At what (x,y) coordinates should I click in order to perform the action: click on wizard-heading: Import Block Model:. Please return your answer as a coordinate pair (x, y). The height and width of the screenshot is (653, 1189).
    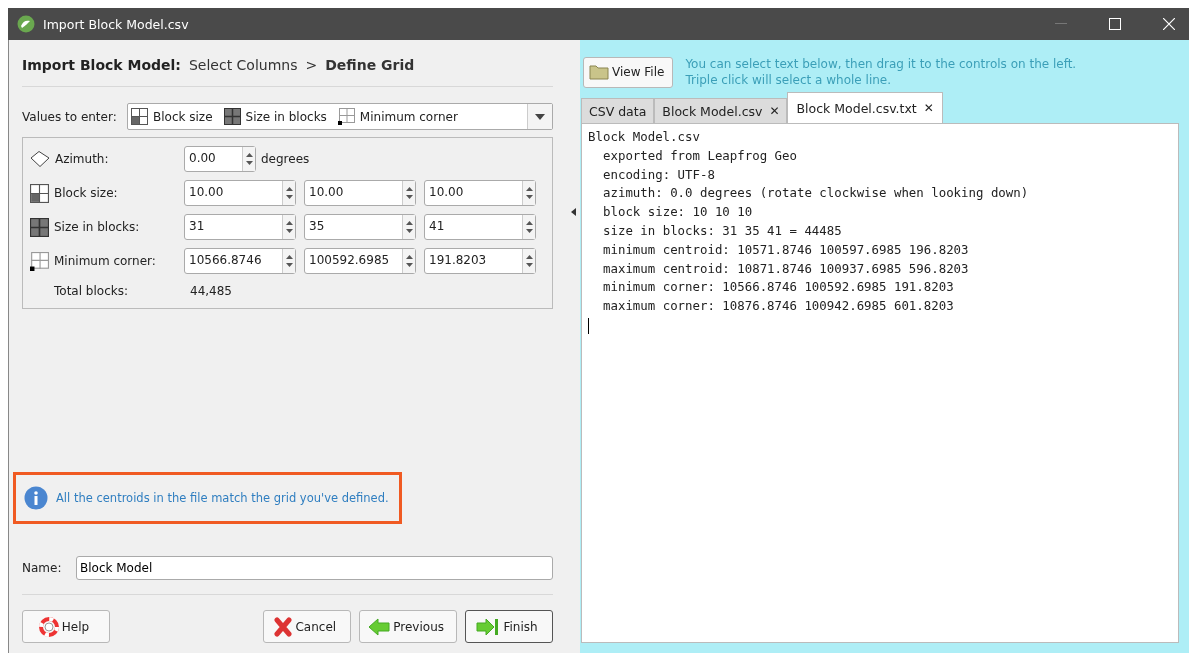
    Looking at the image, I should click on (101, 65).